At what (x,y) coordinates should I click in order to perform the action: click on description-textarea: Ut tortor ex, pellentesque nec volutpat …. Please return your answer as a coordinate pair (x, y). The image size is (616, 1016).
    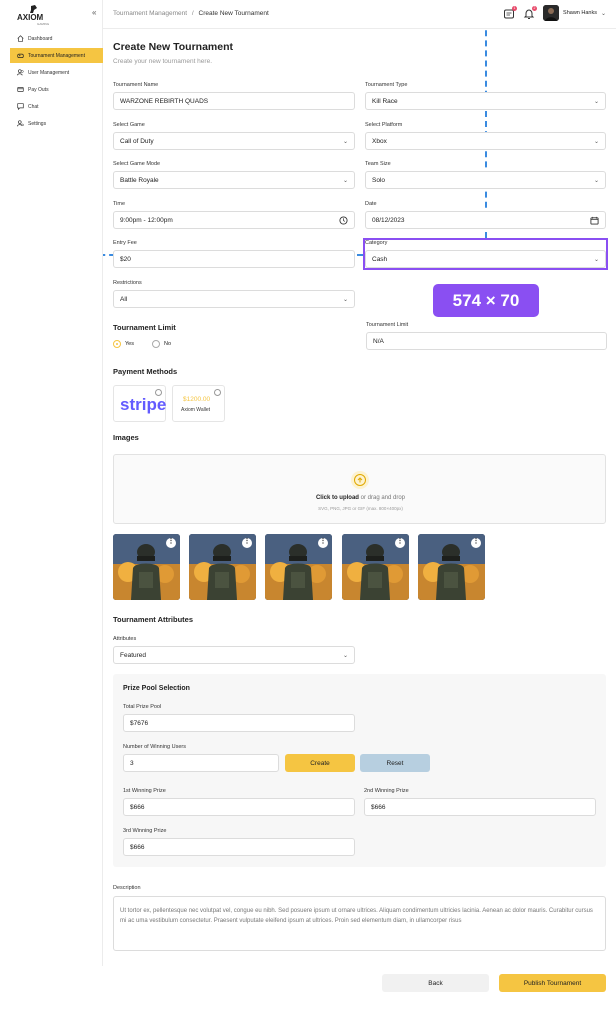
    Looking at the image, I should click on (359, 923).